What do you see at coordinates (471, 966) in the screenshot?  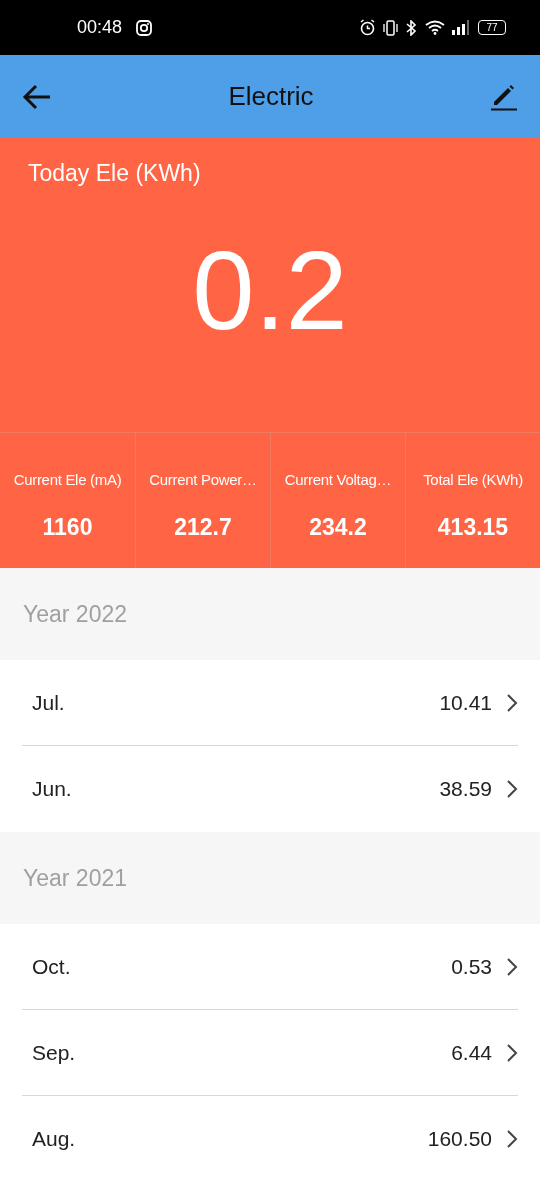 I see `month-value: 0.53` at bounding box center [471, 966].